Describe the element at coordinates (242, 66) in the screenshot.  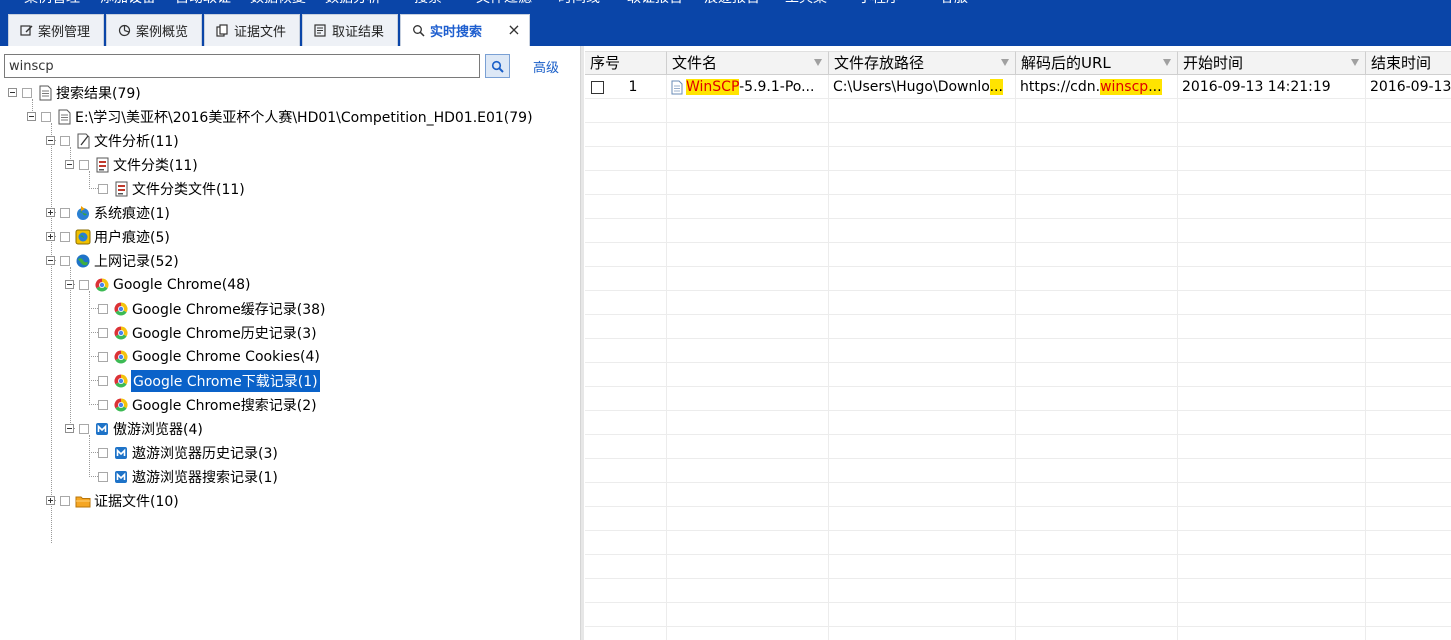
I see `search-input` at that location.